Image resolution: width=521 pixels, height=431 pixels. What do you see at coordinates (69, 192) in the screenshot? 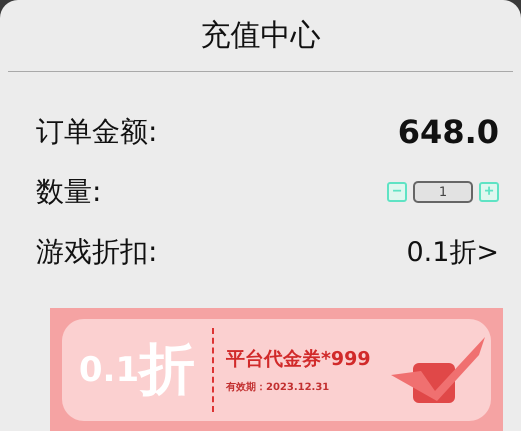
I see `field-label: 数量:` at bounding box center [69, 192].